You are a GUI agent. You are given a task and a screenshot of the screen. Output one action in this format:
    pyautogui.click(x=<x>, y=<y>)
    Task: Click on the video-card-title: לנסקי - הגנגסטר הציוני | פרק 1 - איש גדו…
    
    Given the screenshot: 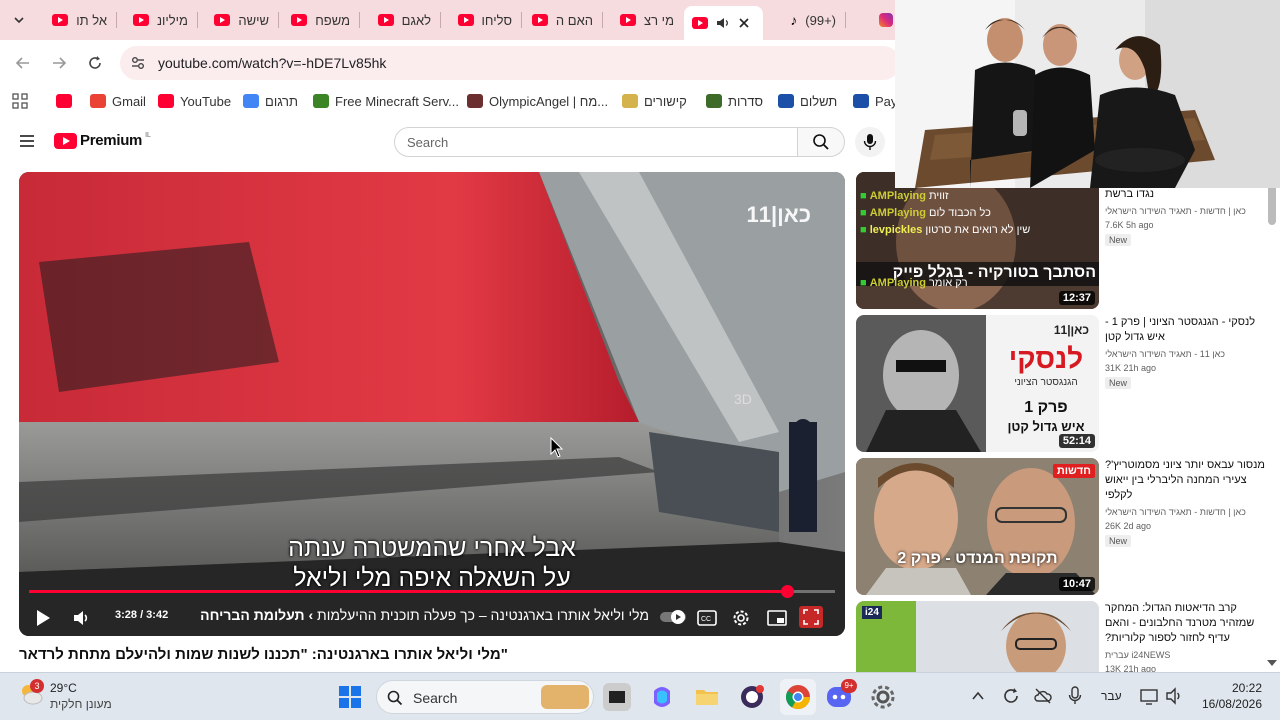 What is the action you would take?
    pyautogui.click(x=1185, y=330)
    